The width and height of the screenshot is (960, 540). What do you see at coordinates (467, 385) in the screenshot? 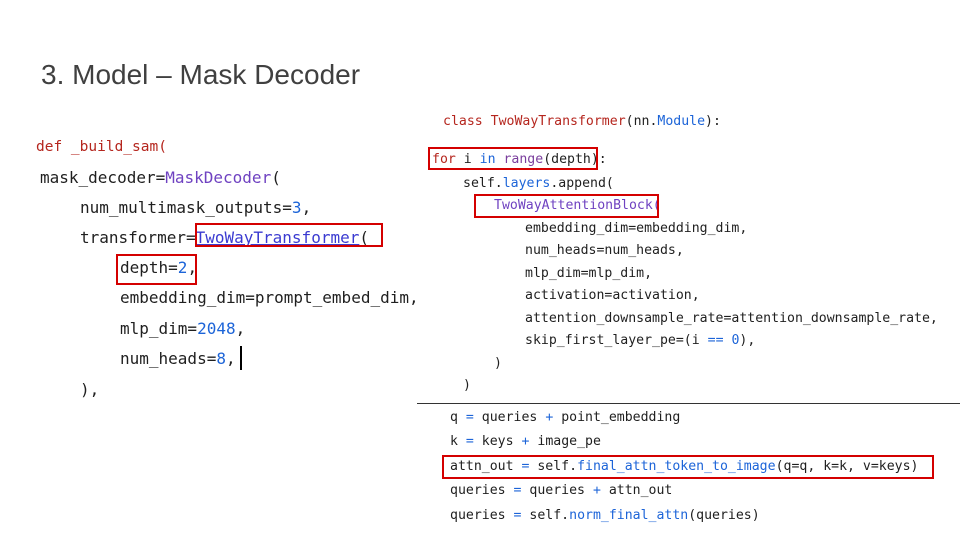
I see `right-code-close-2: )` at bounding box center [467, 385].